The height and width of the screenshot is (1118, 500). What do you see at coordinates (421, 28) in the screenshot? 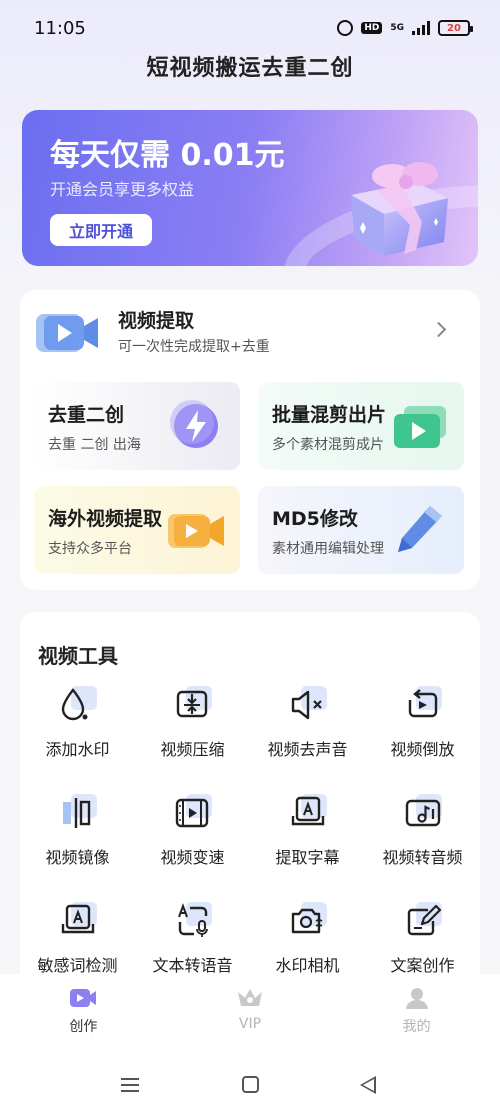
I see `signal-icon` at bounding box center [421, 28].